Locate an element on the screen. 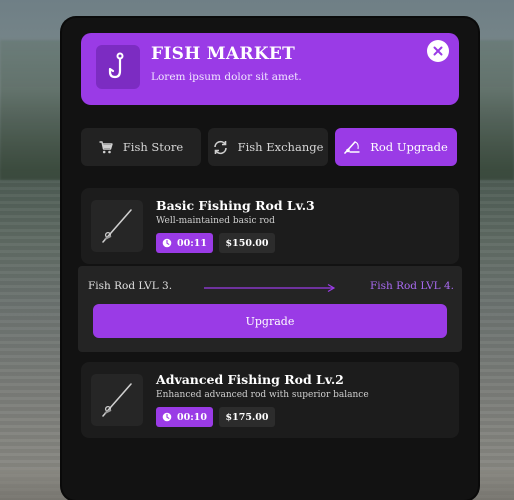 This screenshot has height=500, width=514. rod-name: Basic Fishing Rod Lv.3 is located at coordinates (235, 205).